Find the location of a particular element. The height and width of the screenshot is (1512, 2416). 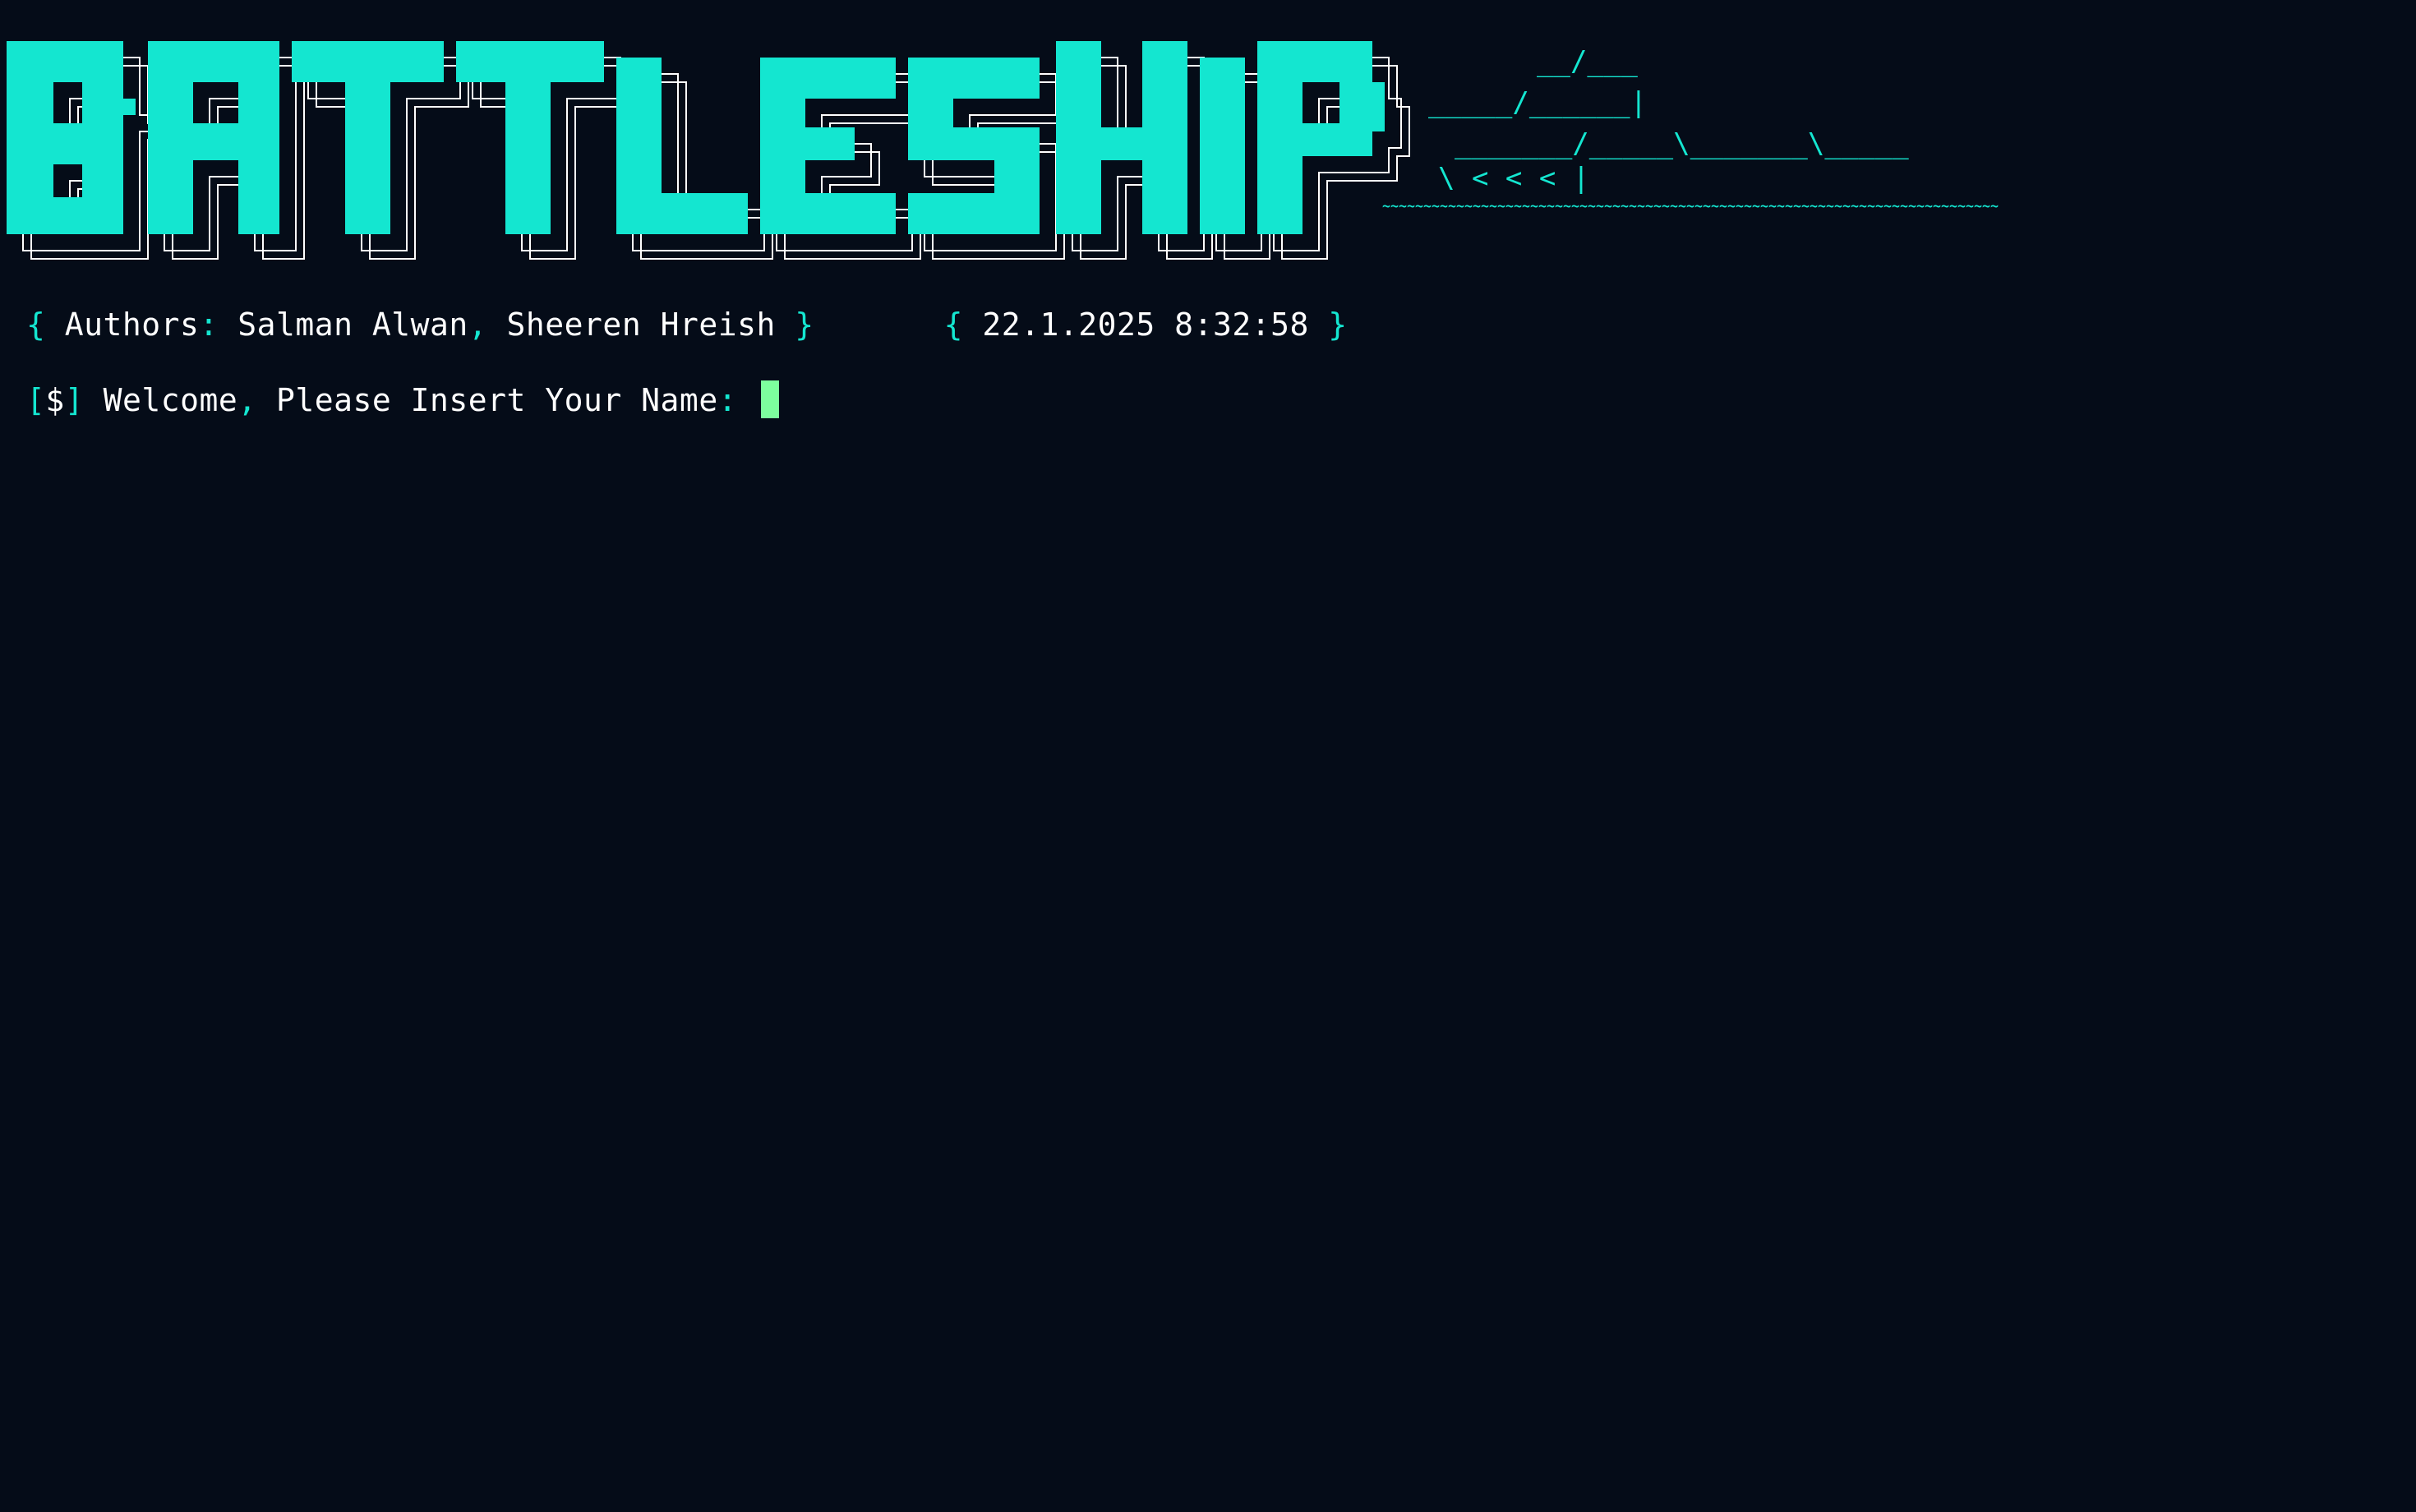

ship-line: _____/______| is located at coordinates (1538, 102).